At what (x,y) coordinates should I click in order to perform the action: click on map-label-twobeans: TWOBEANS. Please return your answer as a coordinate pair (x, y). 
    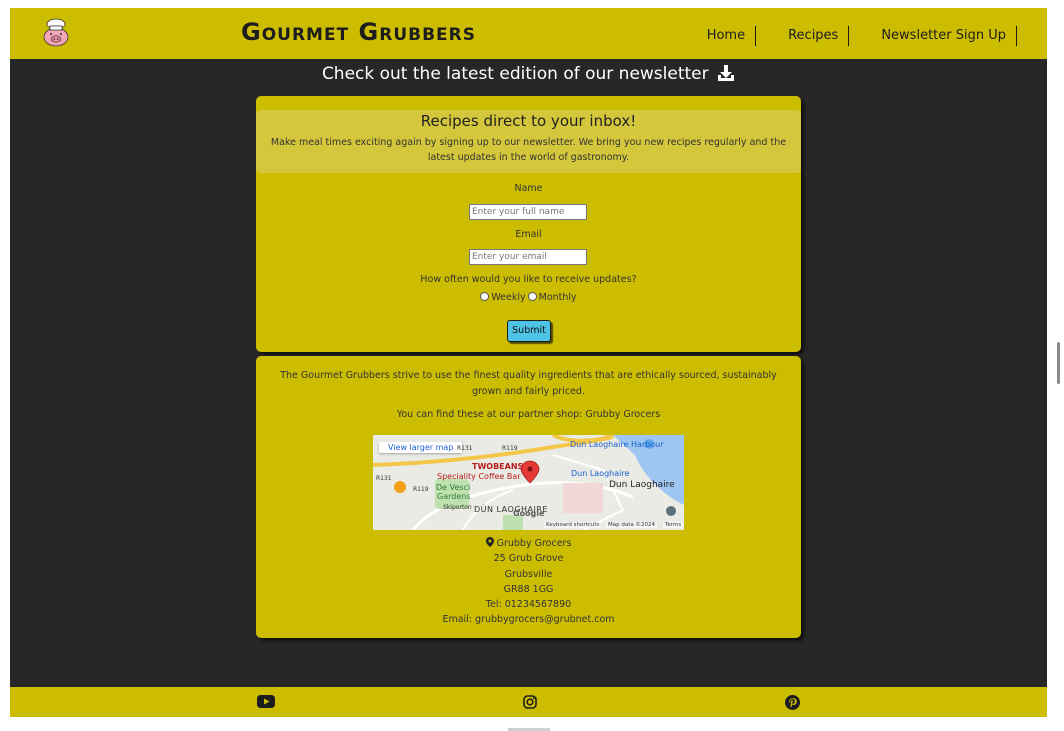
    Looking at the image, I should click on (498, 466).